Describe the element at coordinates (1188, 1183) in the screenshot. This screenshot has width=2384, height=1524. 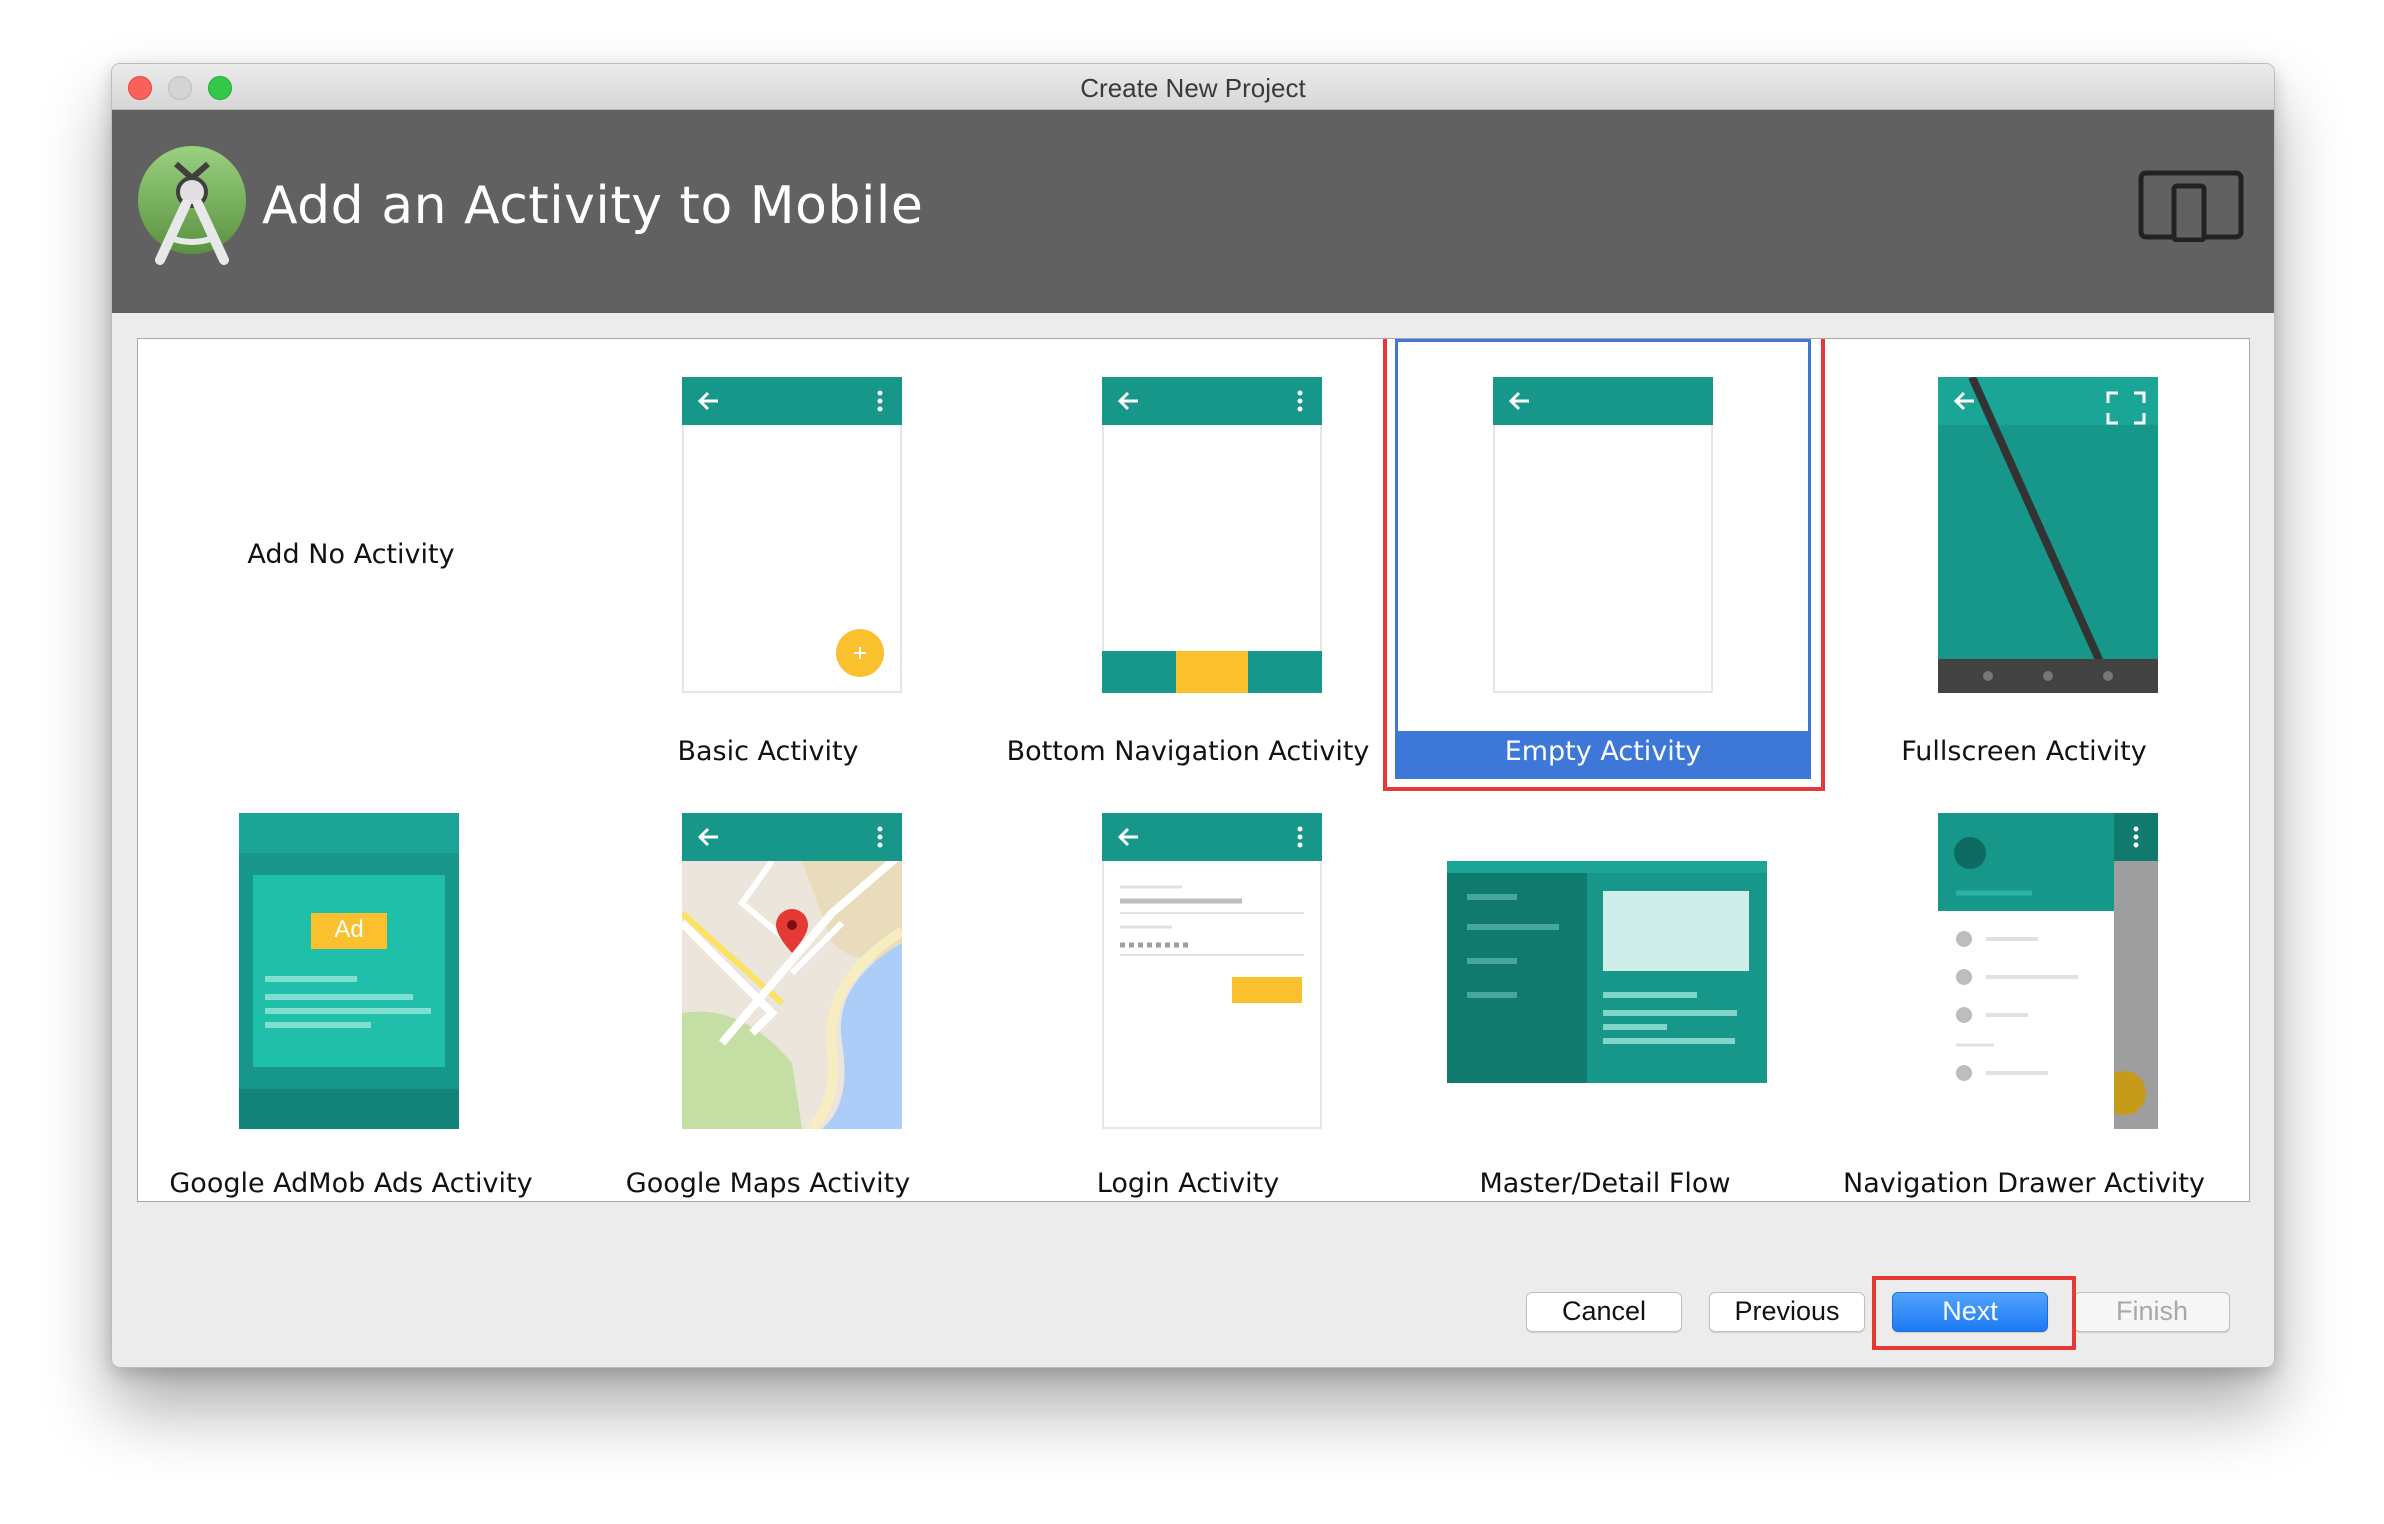
I see `activity-label: Login Activity` at that location.